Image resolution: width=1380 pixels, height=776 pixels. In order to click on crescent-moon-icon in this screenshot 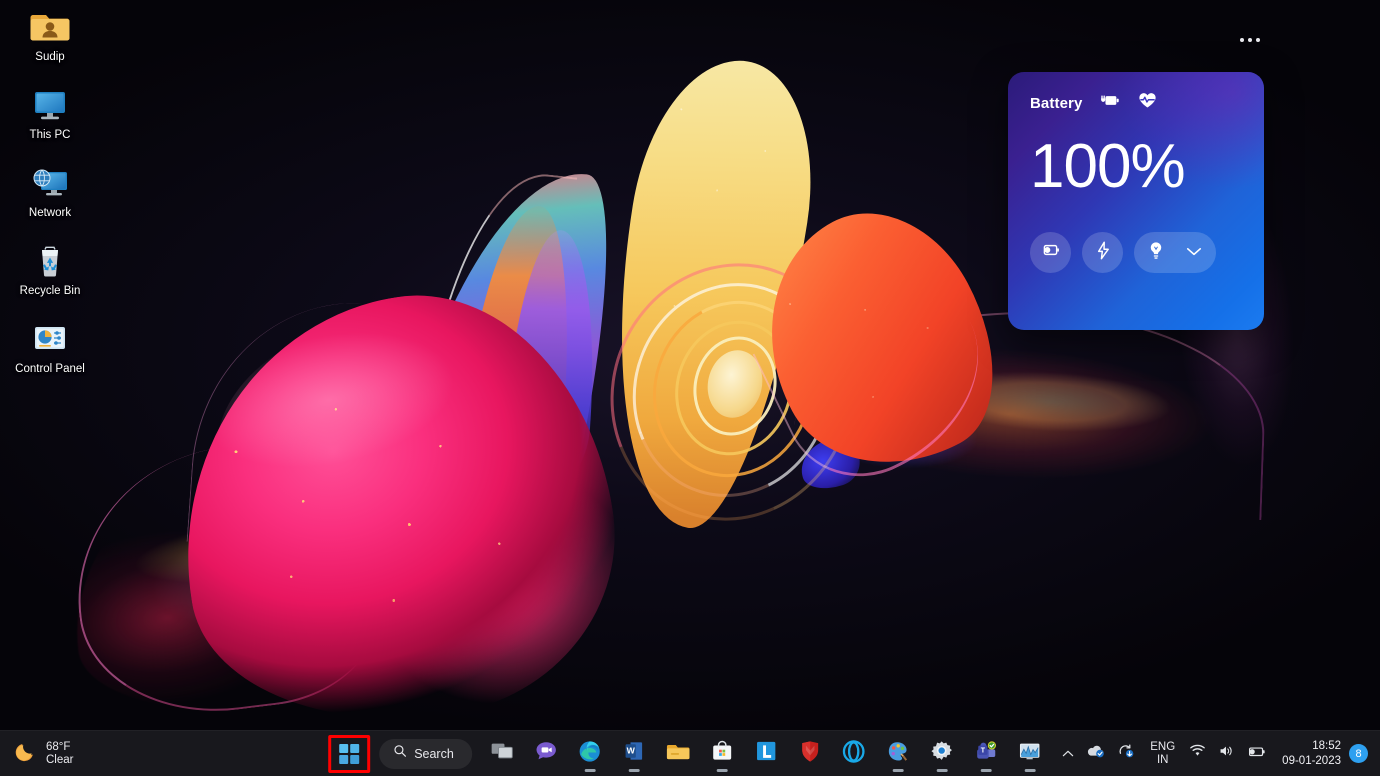, I will do `click(26, 753)`.